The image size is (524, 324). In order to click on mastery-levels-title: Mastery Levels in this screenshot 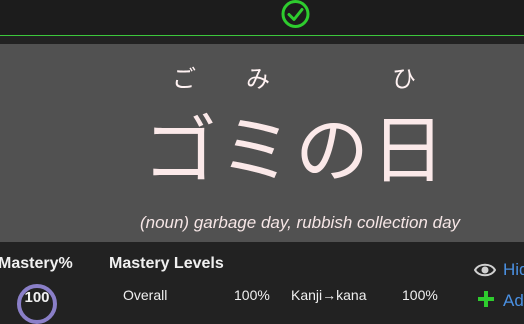, I will do `click(166, 263)`.